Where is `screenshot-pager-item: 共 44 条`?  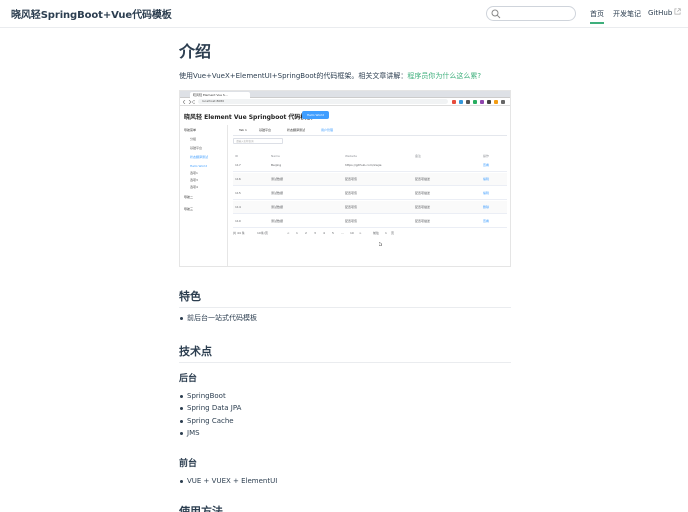 screenshot-pager-item: 共 44 条 is located at coordinates (239, 233).